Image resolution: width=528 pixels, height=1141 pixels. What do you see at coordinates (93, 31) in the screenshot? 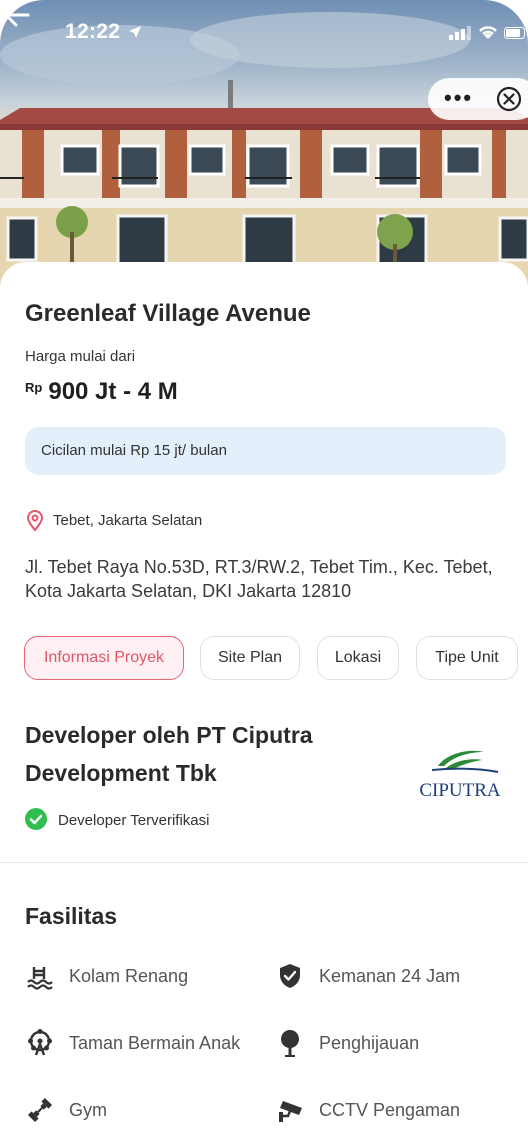
I see `status-time: 12:22` at bounding box center [93, 31].